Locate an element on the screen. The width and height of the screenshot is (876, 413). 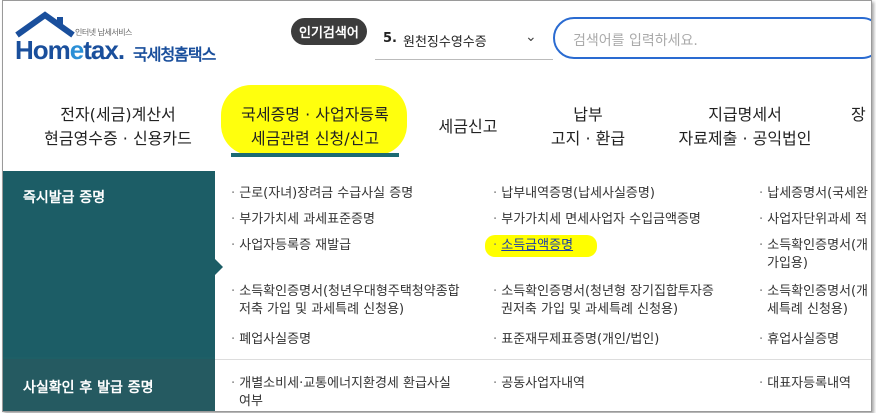
active-tab-underline is located at coordinates (315, 155).